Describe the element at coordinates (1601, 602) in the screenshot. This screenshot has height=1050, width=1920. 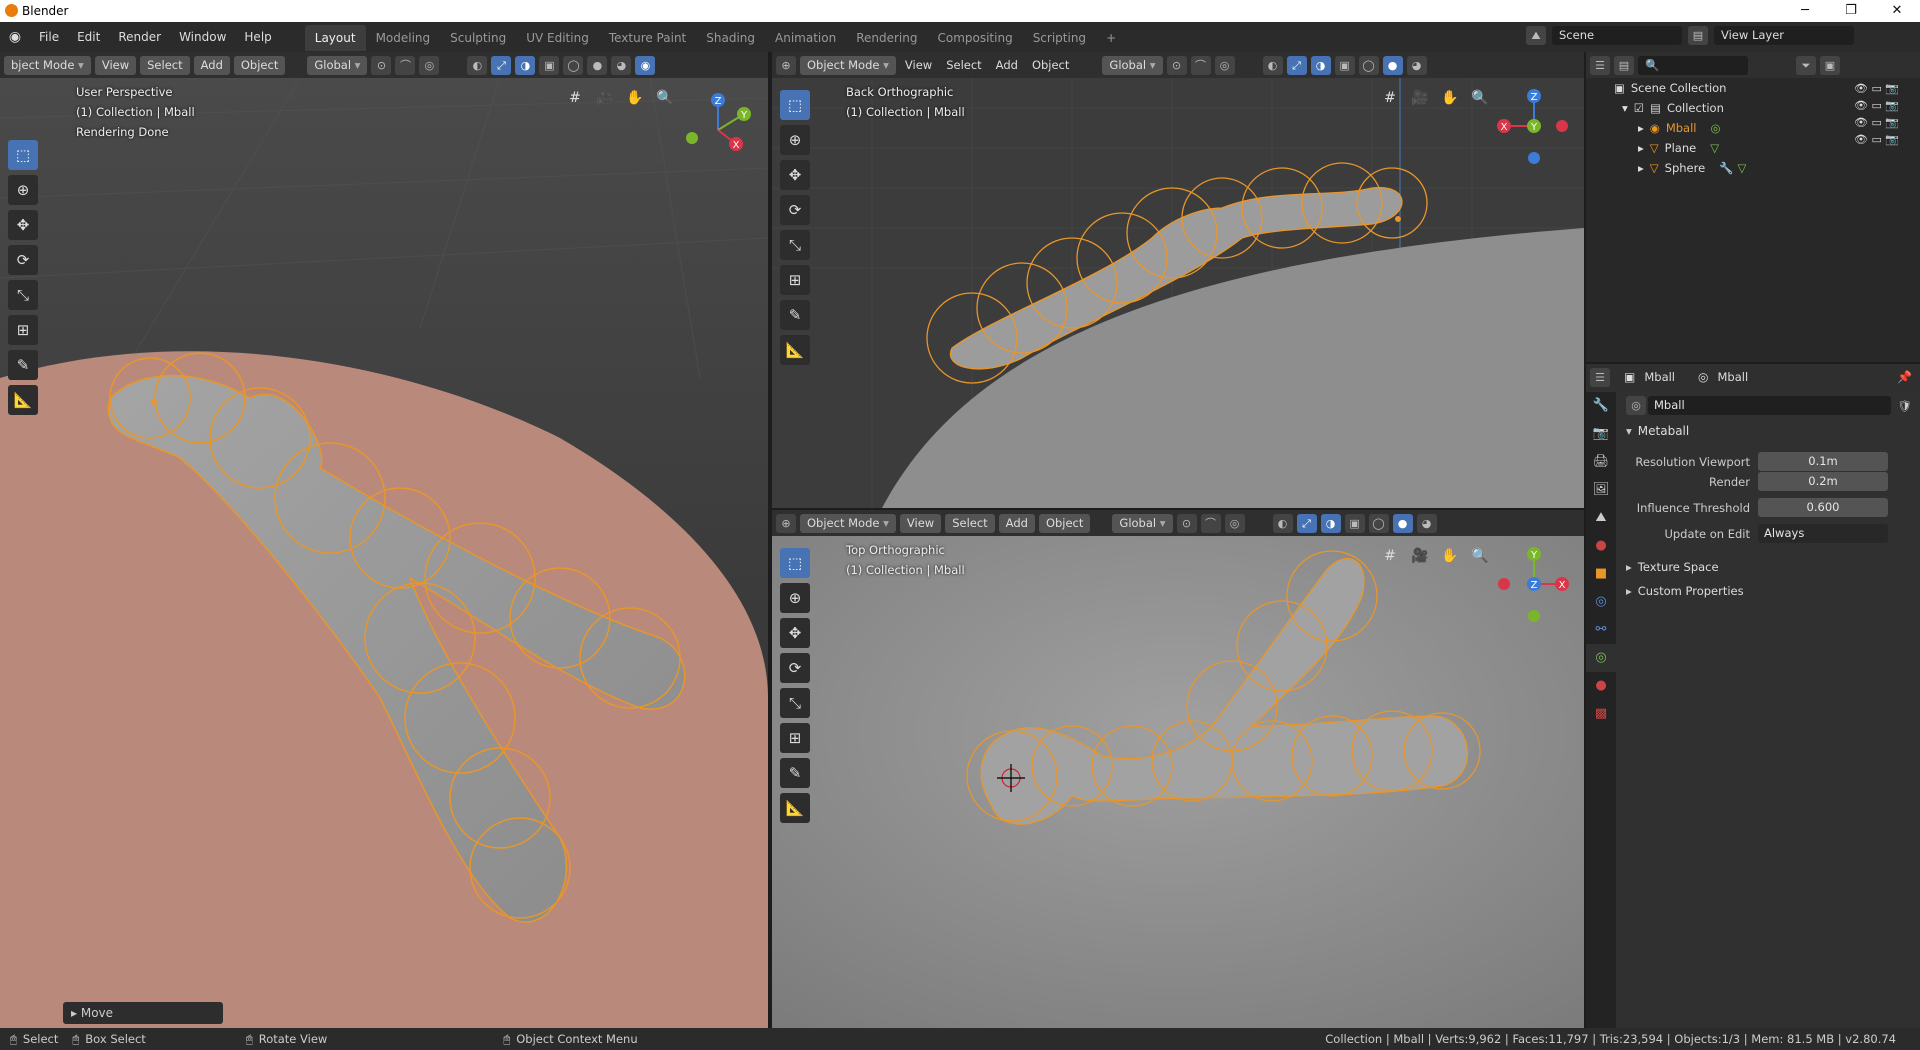
I see `modifier-tab-icon: ◎` at that location.